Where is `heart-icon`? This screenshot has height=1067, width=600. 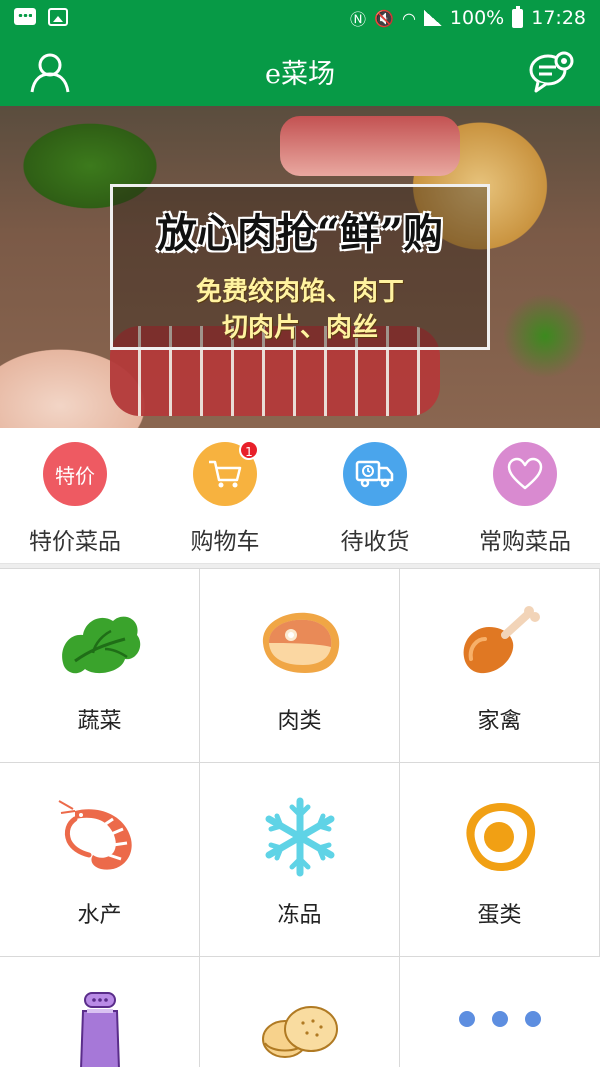 heart-icon is located at coordinates (525, 474).